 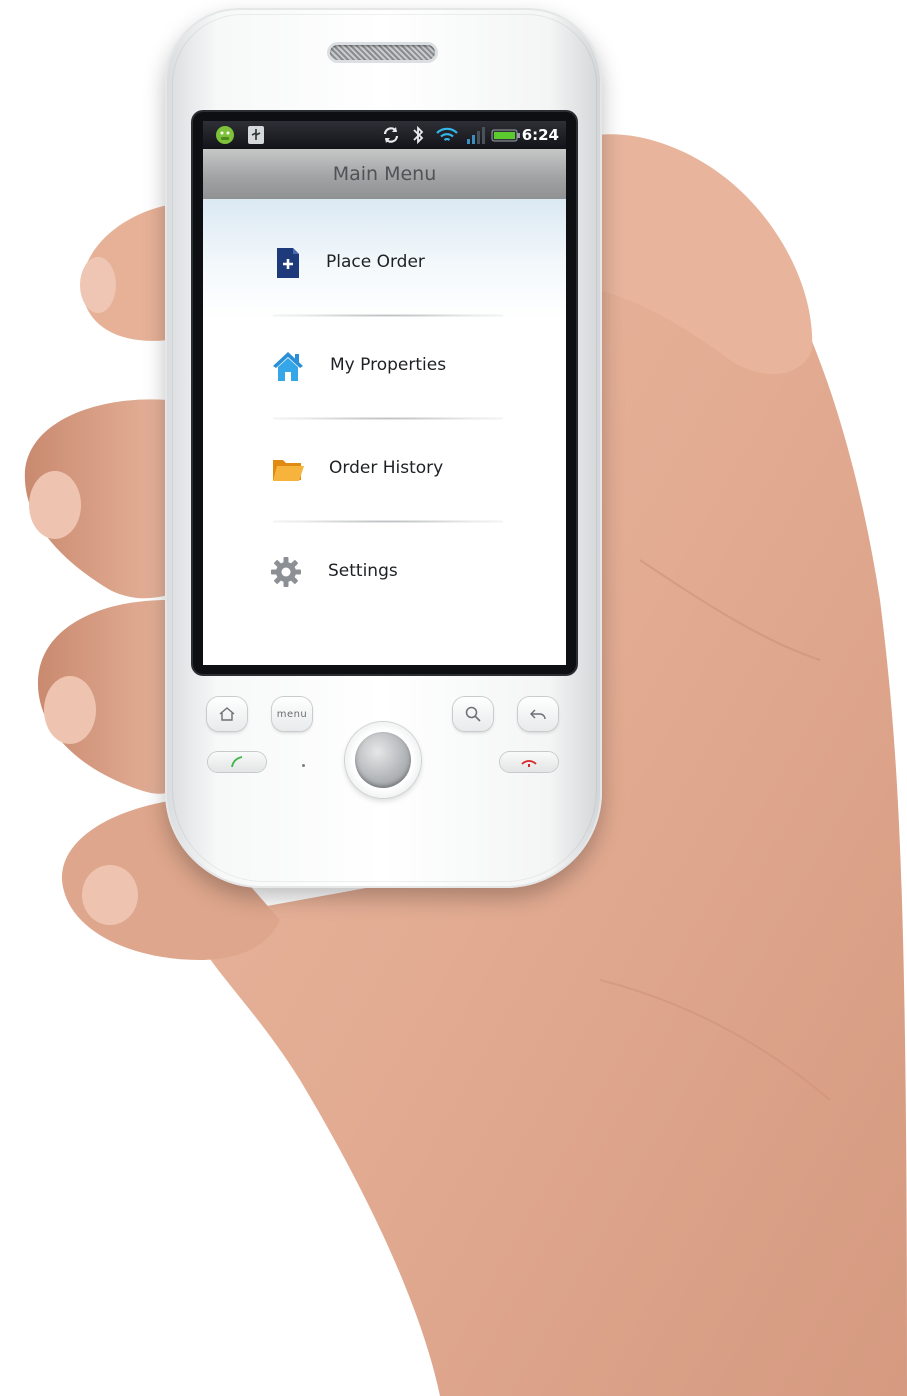 I want to click on menu-key-label: menu, so click(x=292, y=714).